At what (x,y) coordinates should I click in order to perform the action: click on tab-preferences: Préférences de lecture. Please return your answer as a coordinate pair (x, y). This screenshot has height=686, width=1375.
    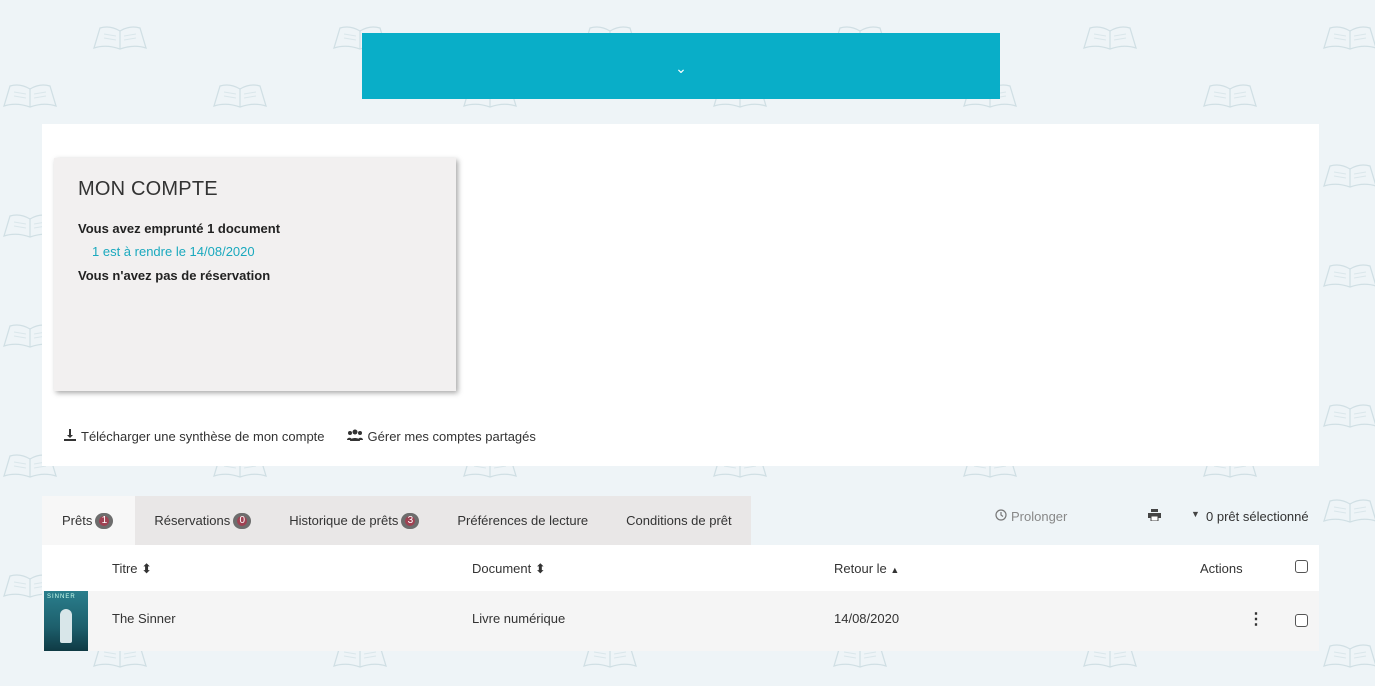
    Looking at the image, I should click on (523, 520).